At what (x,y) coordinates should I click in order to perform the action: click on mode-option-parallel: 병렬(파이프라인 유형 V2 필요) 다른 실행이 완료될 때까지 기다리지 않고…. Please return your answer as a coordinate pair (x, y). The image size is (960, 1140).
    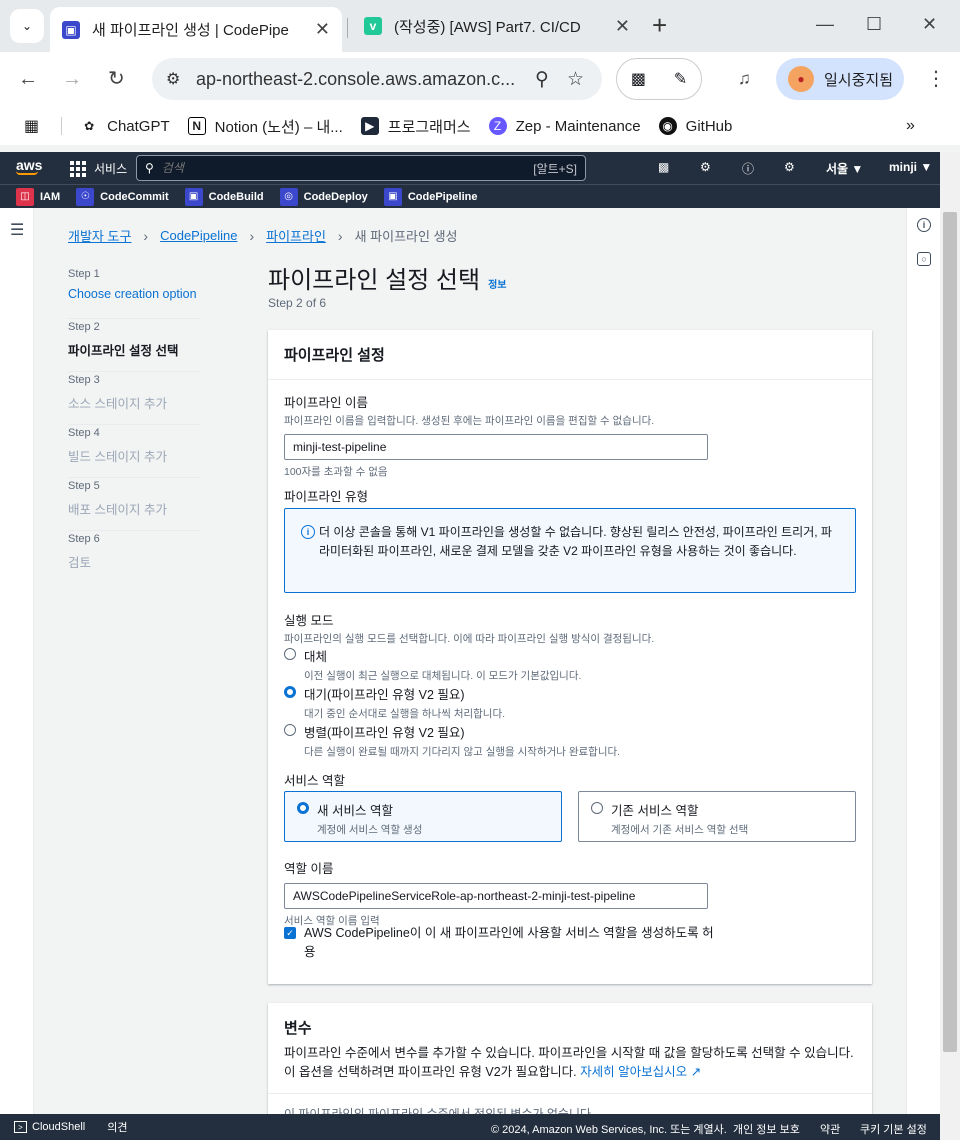
    Looking at the image, I should click on (452, 740).